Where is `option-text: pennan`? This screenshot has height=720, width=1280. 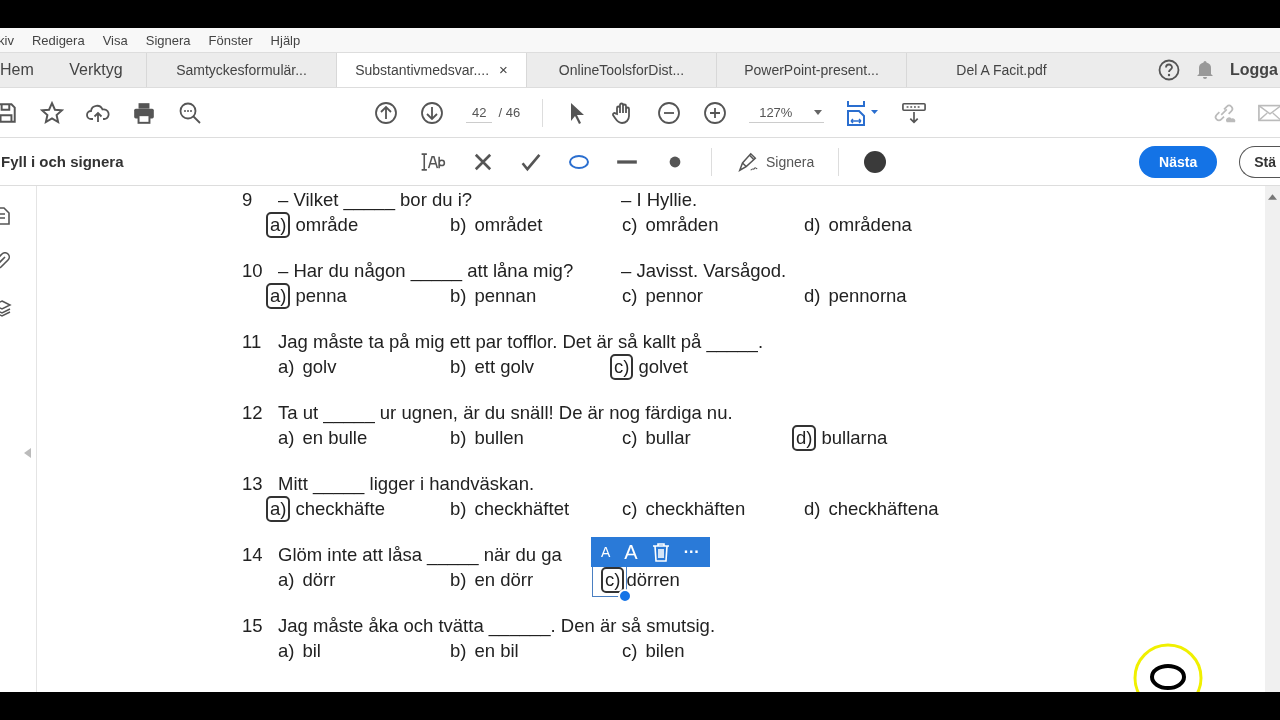 option-text: pennan is located at coordinates (505, 296).